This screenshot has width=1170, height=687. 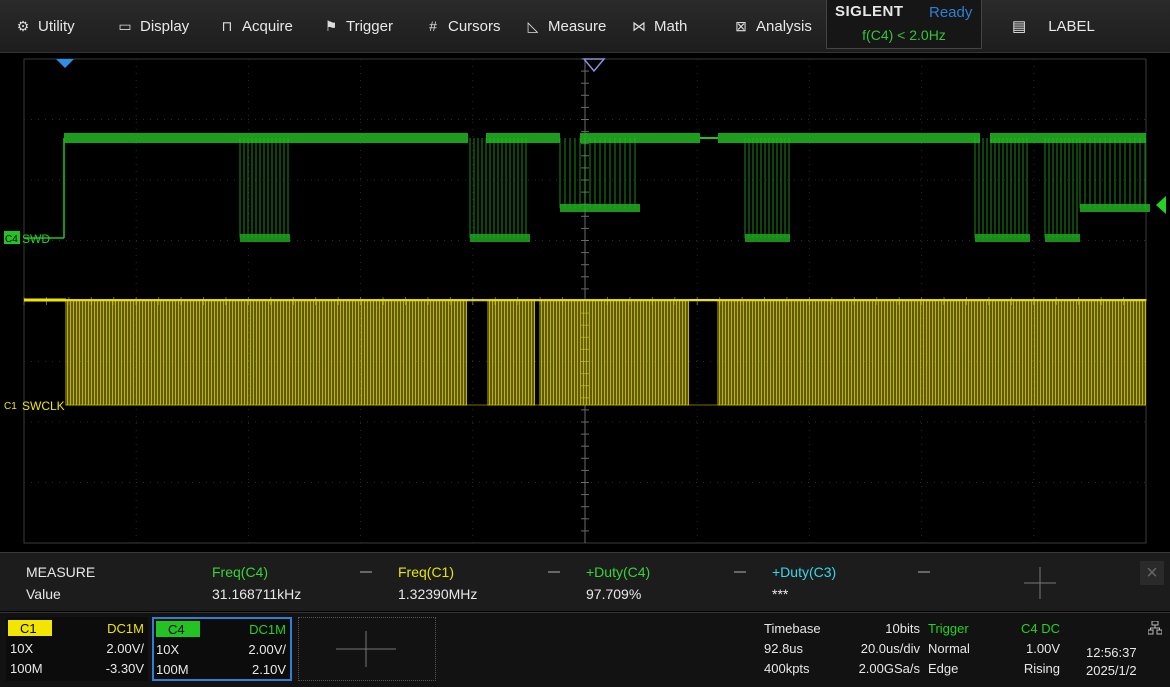 What do you see at coordinates (267, 649) in the screenshot?
I see `c4-scale: 2.00V/` at bounding box center [267, 649].